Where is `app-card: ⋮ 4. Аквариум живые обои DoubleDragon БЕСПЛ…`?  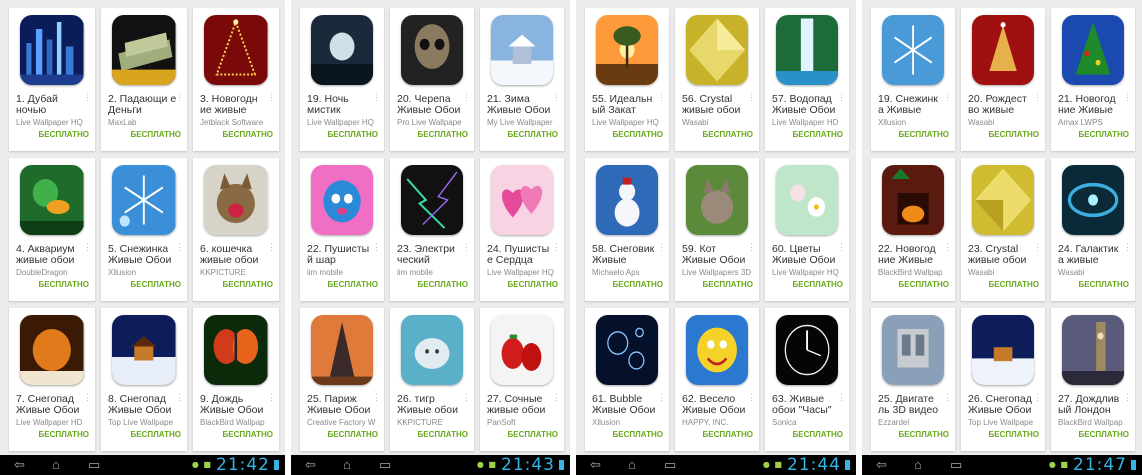 app-card: ⋮ 4. Аквариум живые обои DoubleDragon БЕСПЛ… is located at coordinates (52, 229).